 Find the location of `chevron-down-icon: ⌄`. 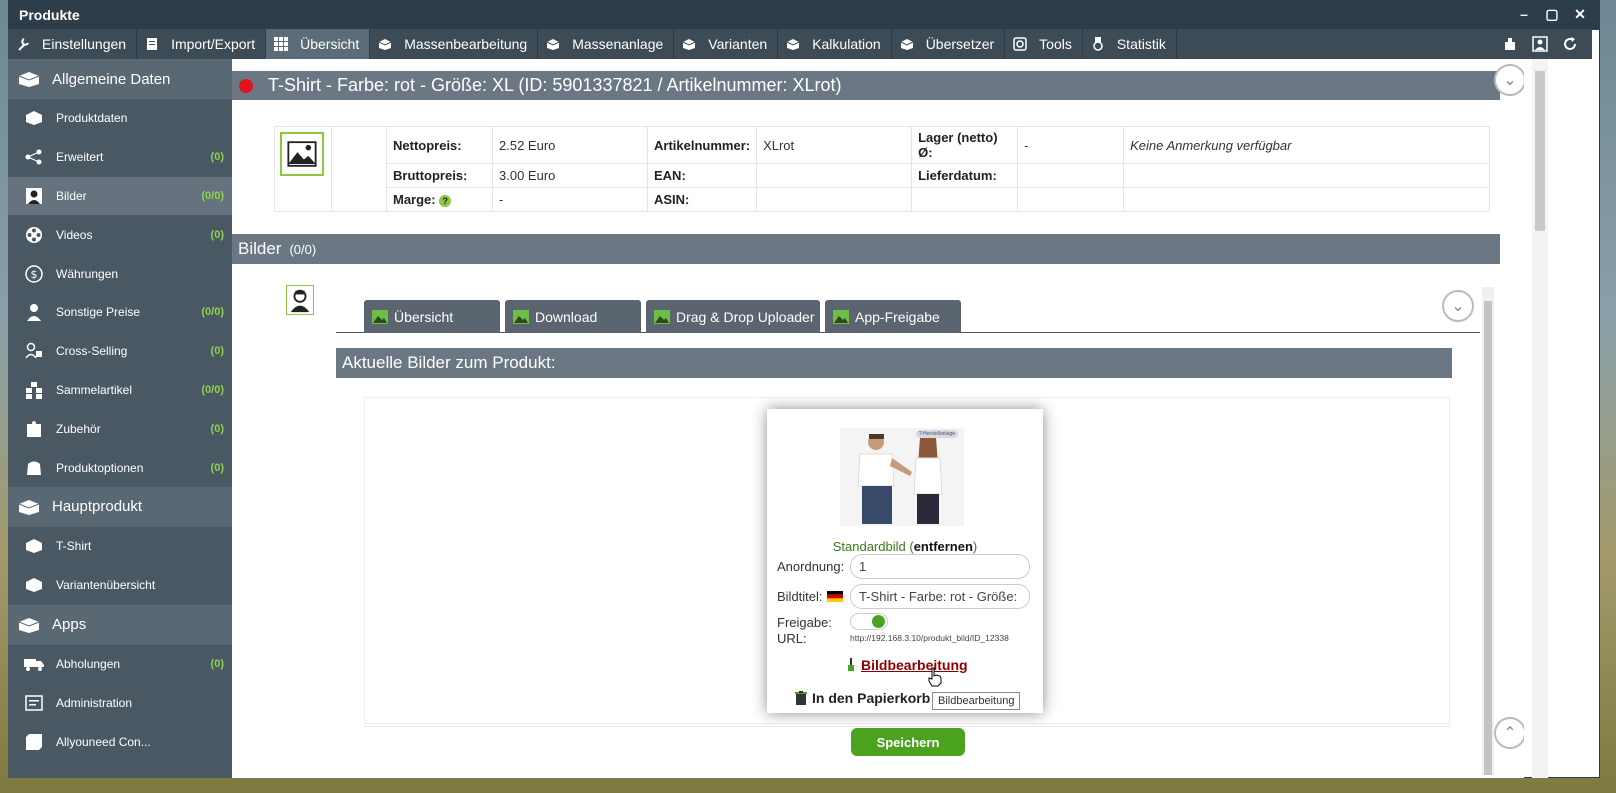

chevron-down-icon: ⌄ is located at coordinates (1510, 80).